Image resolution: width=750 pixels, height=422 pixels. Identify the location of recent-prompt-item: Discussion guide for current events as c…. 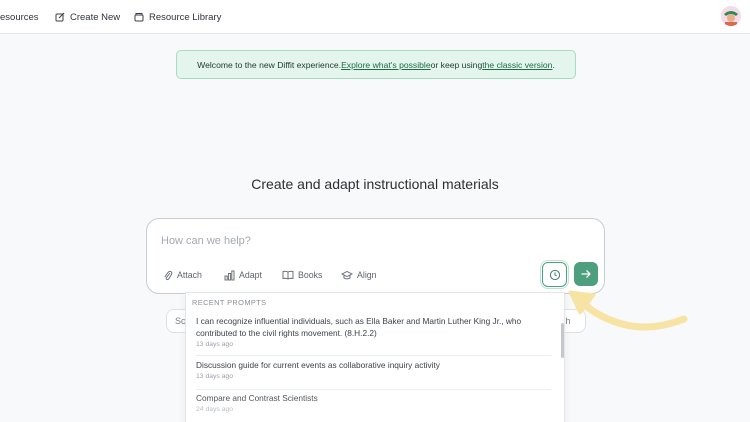
(371, 370).